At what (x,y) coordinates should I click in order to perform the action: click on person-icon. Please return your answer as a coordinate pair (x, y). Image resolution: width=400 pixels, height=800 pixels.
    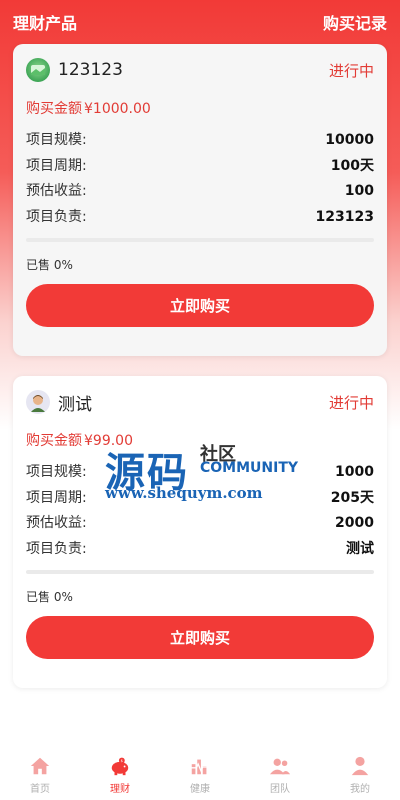
    Looking at the image, I should click on (38, 402).